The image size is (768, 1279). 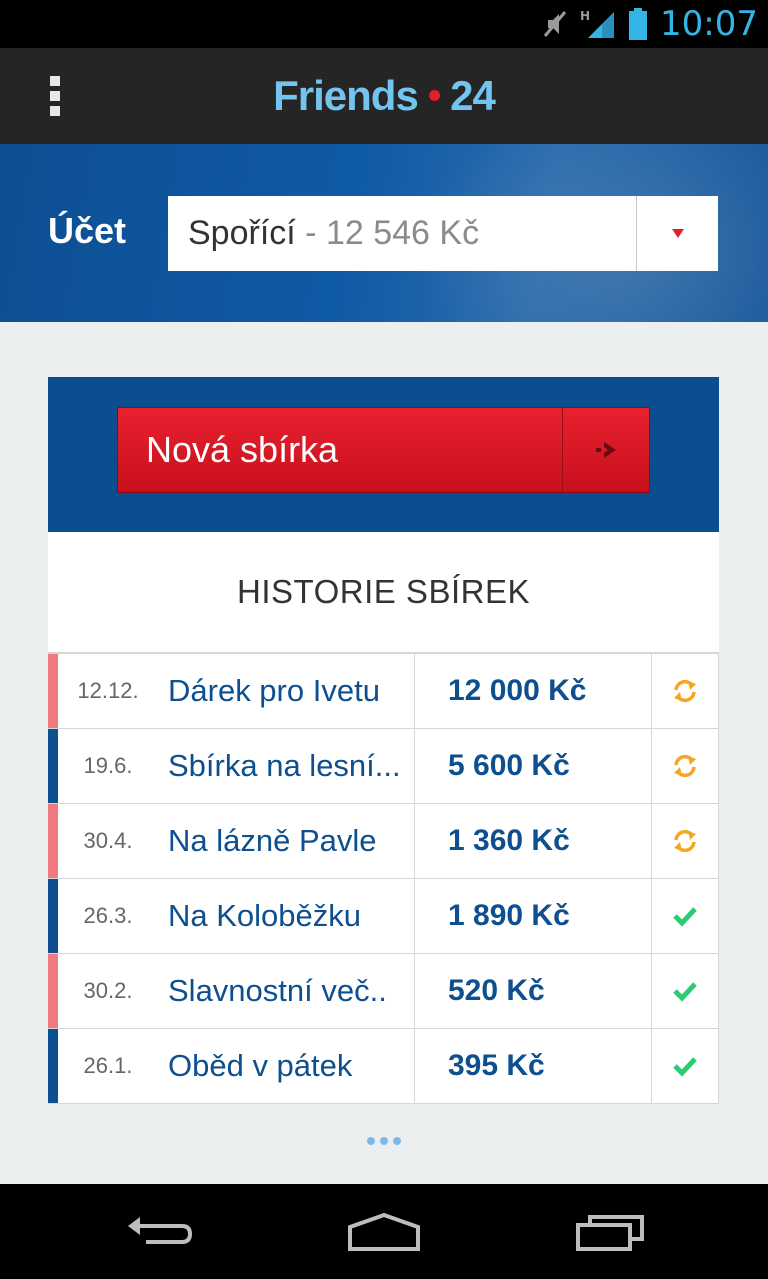 I want to click on recent-apps-icon, so click(x=610, y=1232).